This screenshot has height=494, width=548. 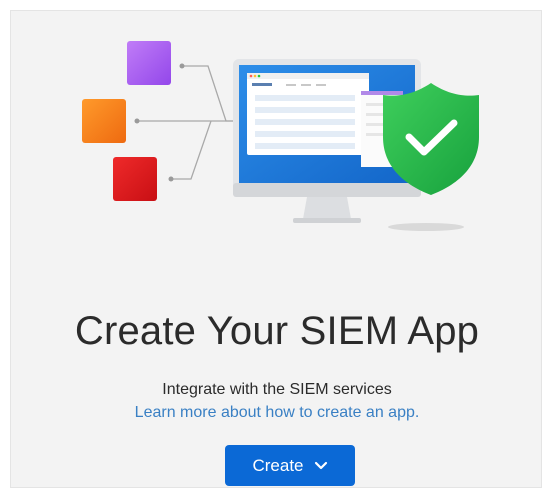 What do you see at coordinates (277, 331) in the screenshot?
I see `page-title: Create Your SIEM App` at bounding box center [277, 331].